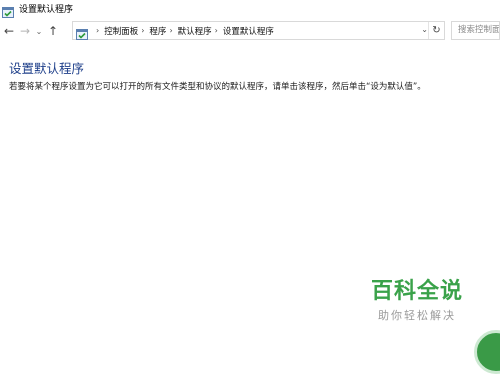 Image resolution: width=500 pixels, height=374 pixels. I want to click on breadcrumb-set-default-programs: 设置默认程序, so click(248, 31).